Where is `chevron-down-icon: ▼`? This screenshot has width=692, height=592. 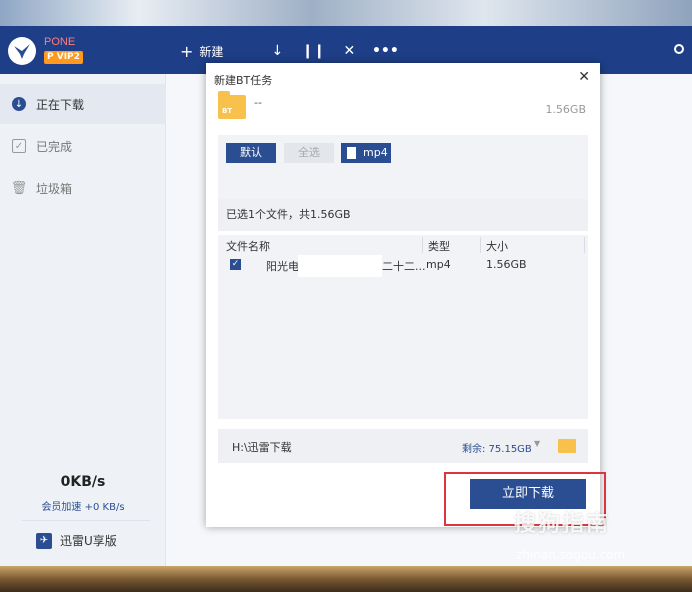 chevron-down-icon: ▼ is located at coordinates (537, 443).